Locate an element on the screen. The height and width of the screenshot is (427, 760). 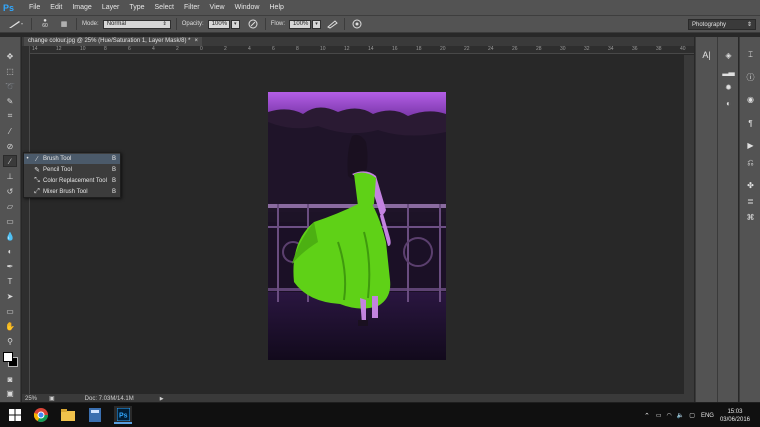
character-panel-icon: A| is located at coordinates (706, 55).